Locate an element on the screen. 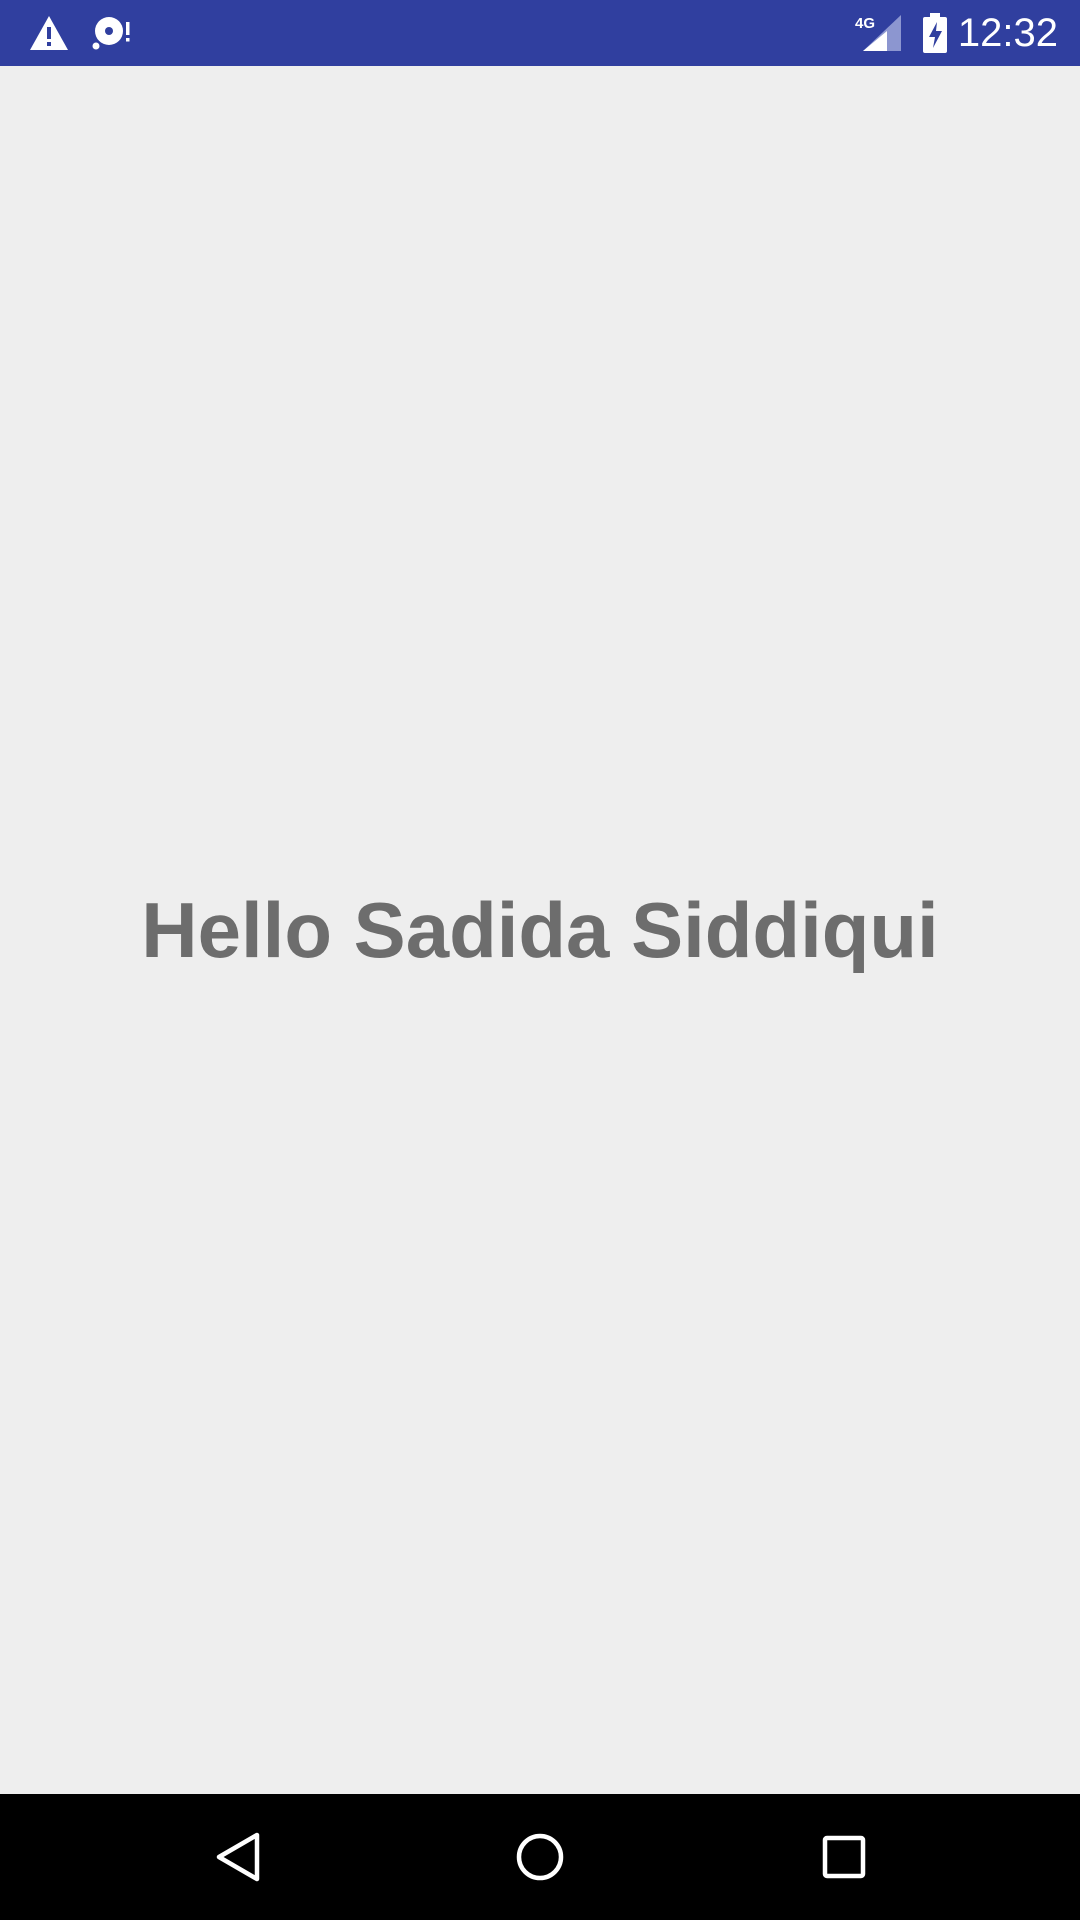  status-bar: 4G 12:32 is located at coordinates (540, 33).